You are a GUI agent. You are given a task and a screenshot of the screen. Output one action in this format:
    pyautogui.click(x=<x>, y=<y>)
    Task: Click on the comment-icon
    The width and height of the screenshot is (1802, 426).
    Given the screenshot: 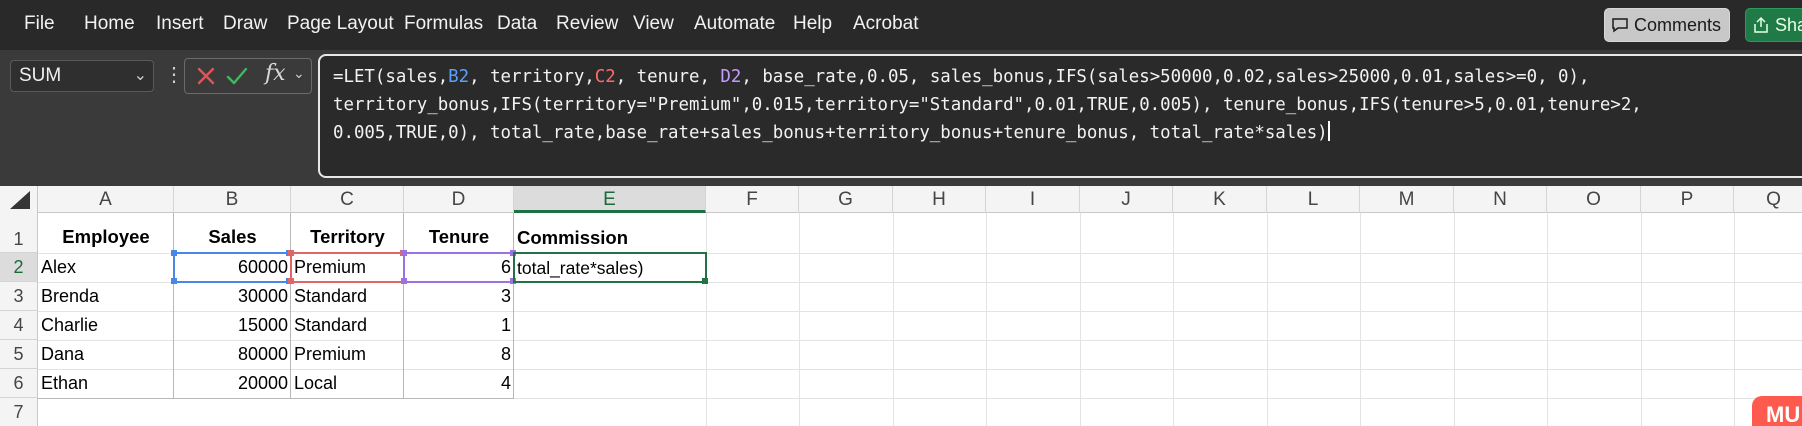 What is the action you would take?
    pyautogui.click(x=1620, y=25)
    